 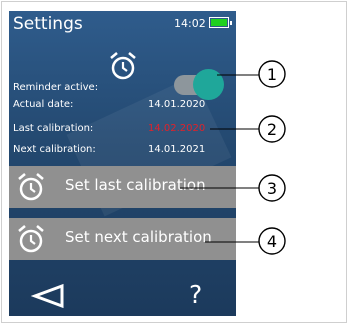 I want to click on callout-number-3: 3, so click(x=272, y=188).